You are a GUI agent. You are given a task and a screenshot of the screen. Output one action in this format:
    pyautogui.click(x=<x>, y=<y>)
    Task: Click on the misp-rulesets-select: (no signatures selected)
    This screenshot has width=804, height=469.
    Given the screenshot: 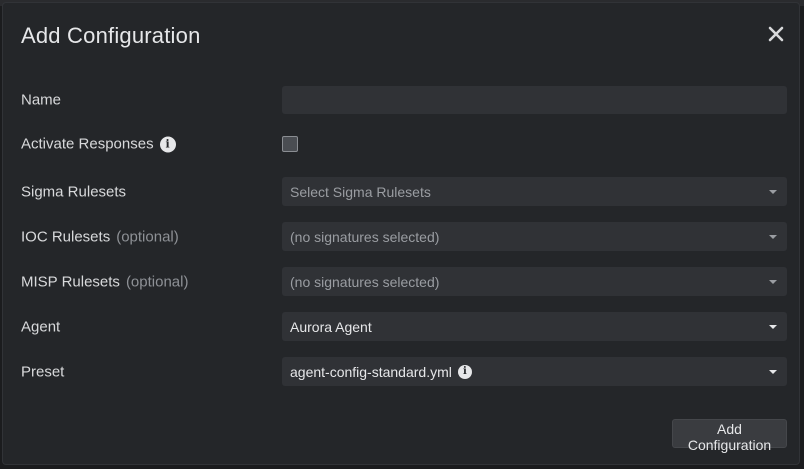 What is the action you would take?
    pyautogui.click(x=534, y=281)
    